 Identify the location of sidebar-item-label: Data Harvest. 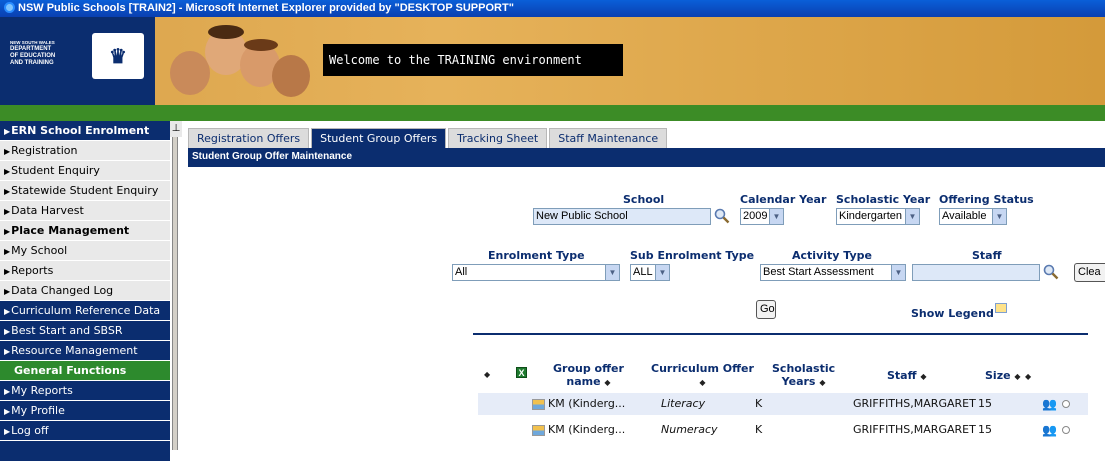
(47, 210).